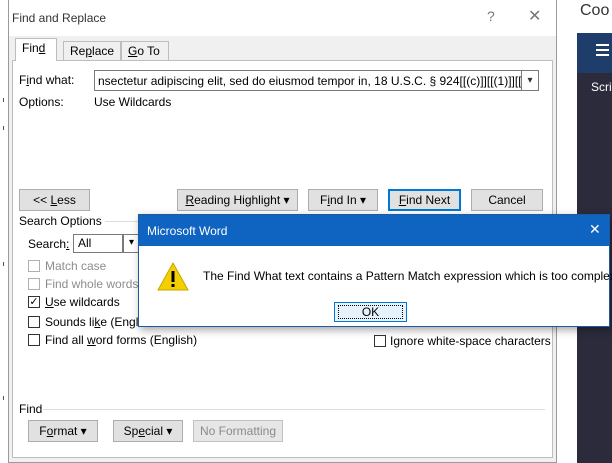 Image resolution: width=612 pixels, height=463 pixels. I want to click on btn-text: eading Highlight ▾, so click(242, 200).